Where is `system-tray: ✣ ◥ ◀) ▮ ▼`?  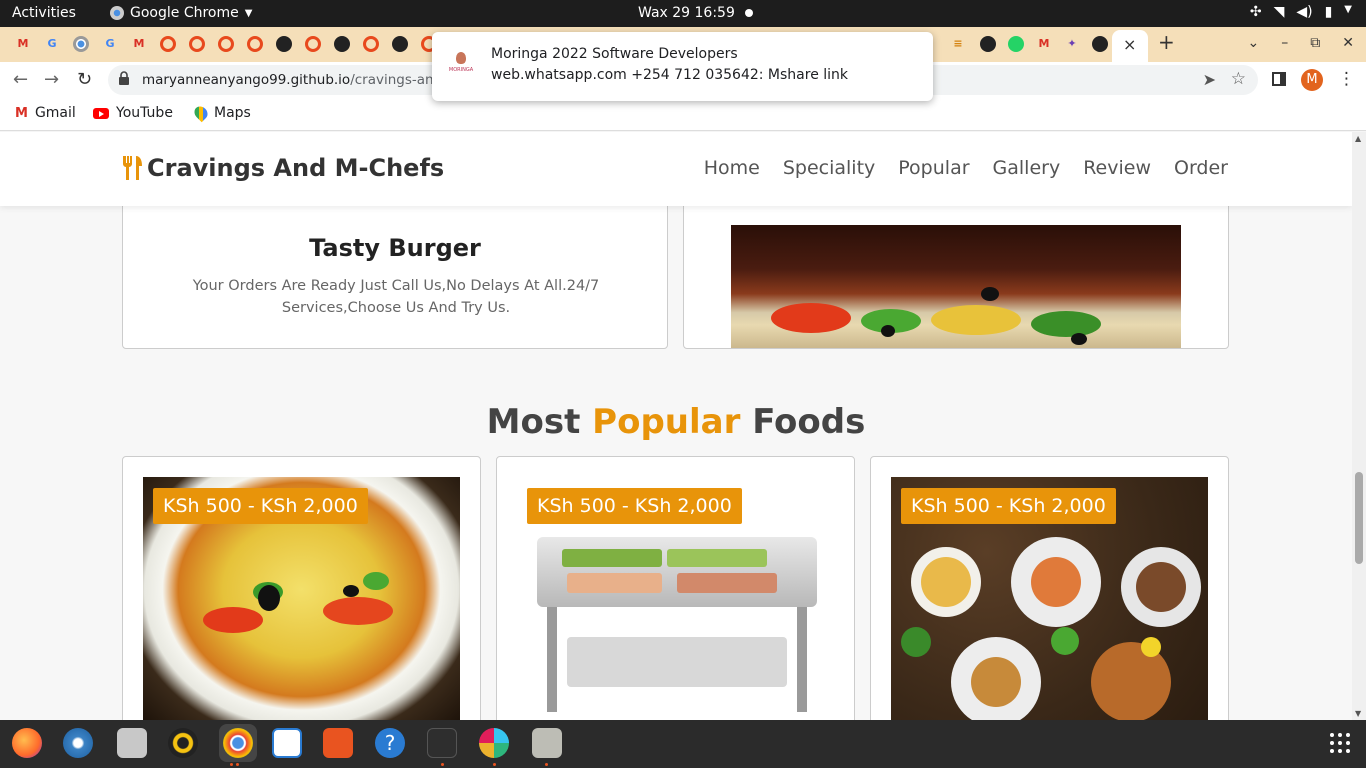
system-tray: ✣ ◥ ◀) ▮ ▼ is located at coordinates (1301, 12).